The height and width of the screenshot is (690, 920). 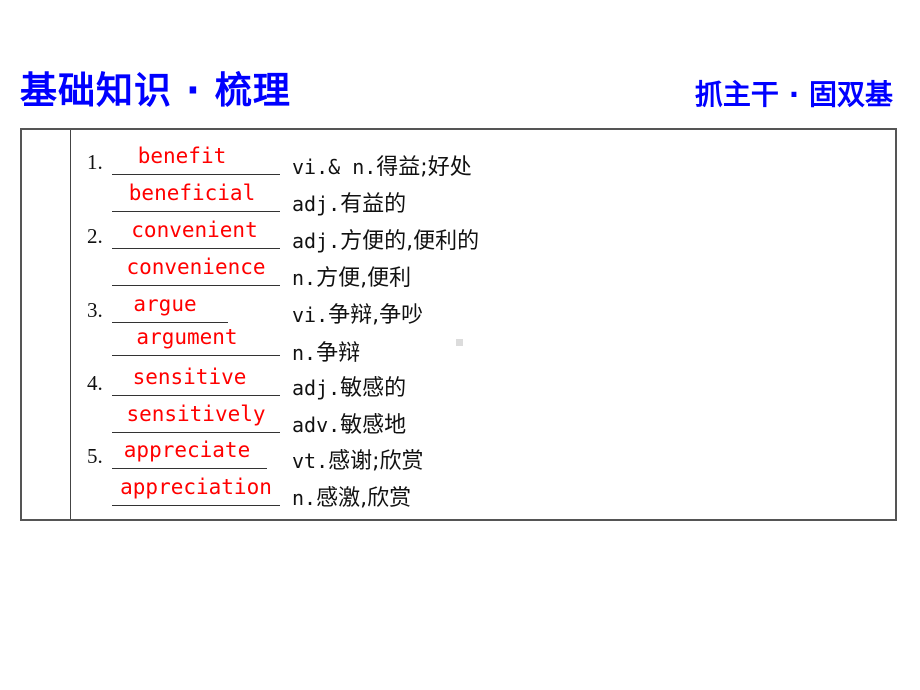 I want to click on vocab-row: argument n.争辩, so click(x=322, y=345).